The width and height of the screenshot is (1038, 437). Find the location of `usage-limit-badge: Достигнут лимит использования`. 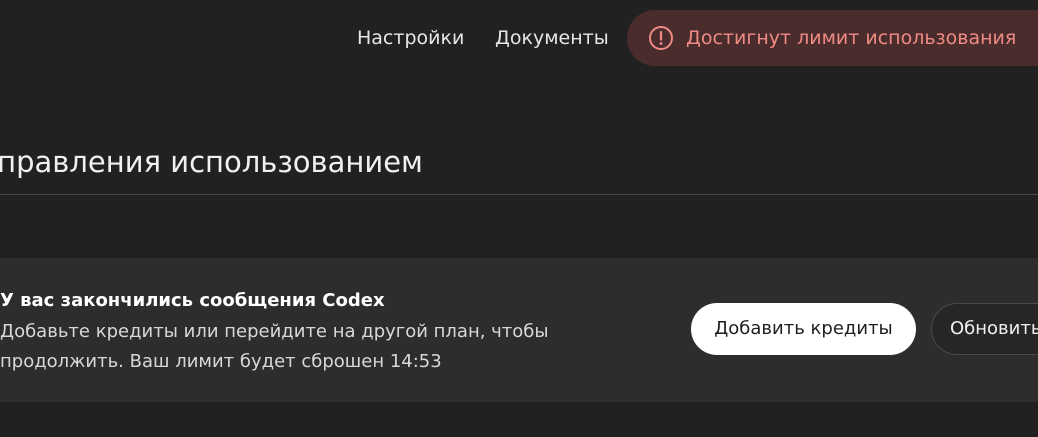

usage-limit-badge: Достигнут лимит использования is located at coordinates (832, 38).